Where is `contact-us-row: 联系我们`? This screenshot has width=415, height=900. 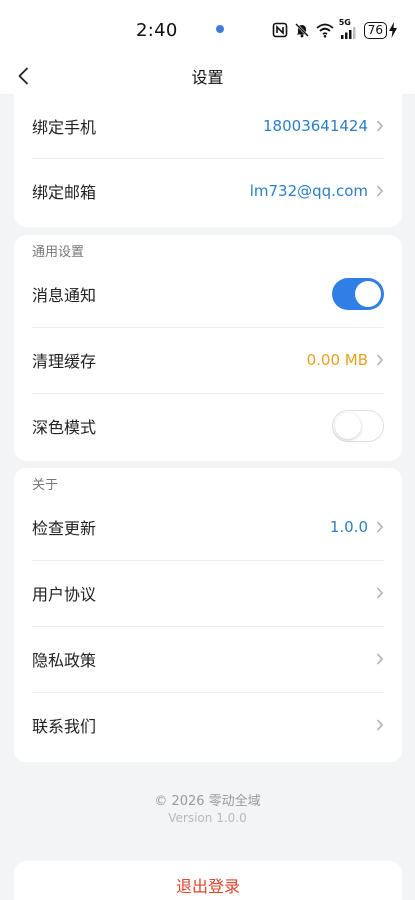
contact-us-row: 联系我们 is located at coordinates (208, 725).